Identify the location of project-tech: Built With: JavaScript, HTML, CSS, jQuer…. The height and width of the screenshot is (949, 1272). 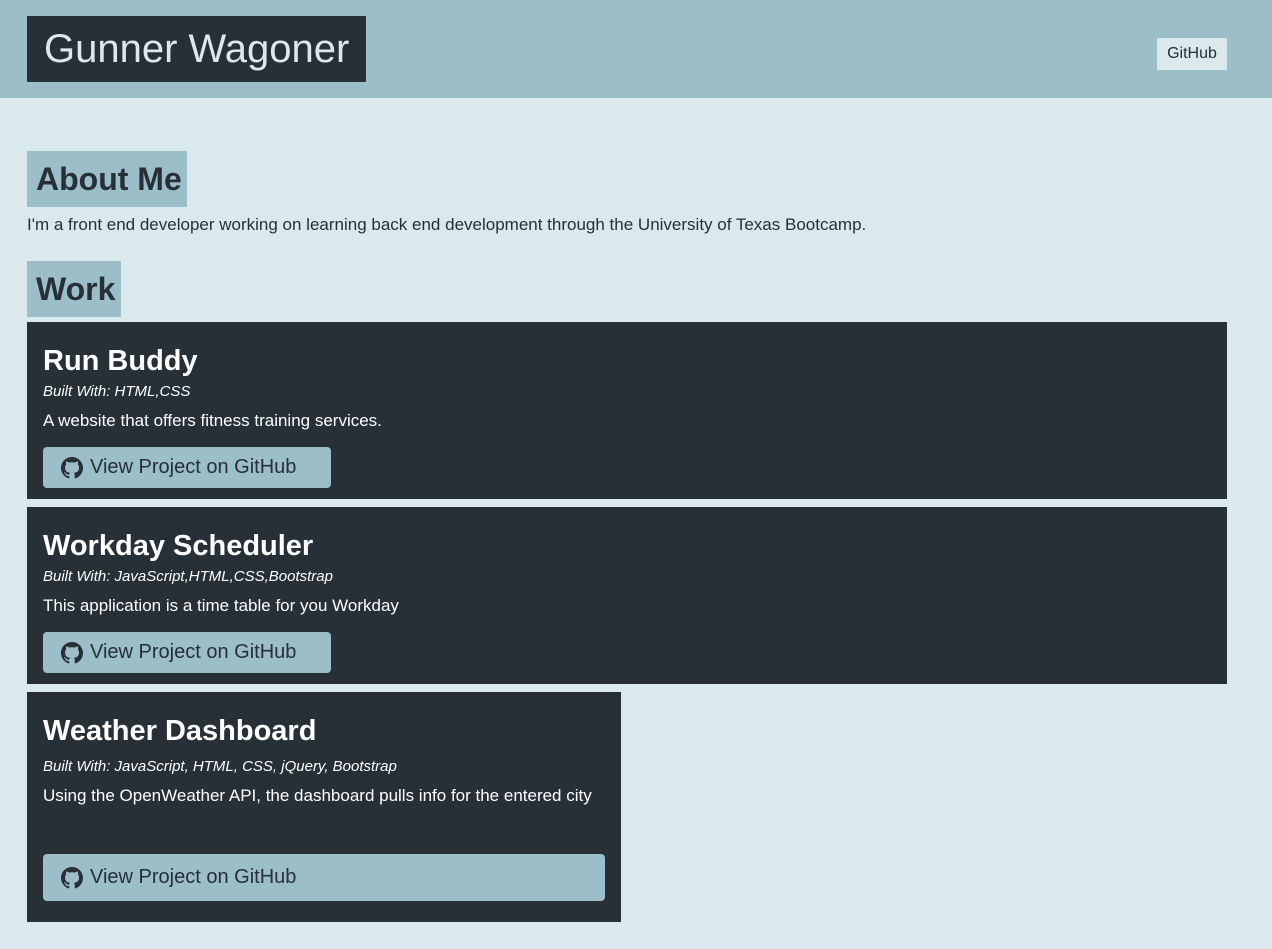
(220, 766).